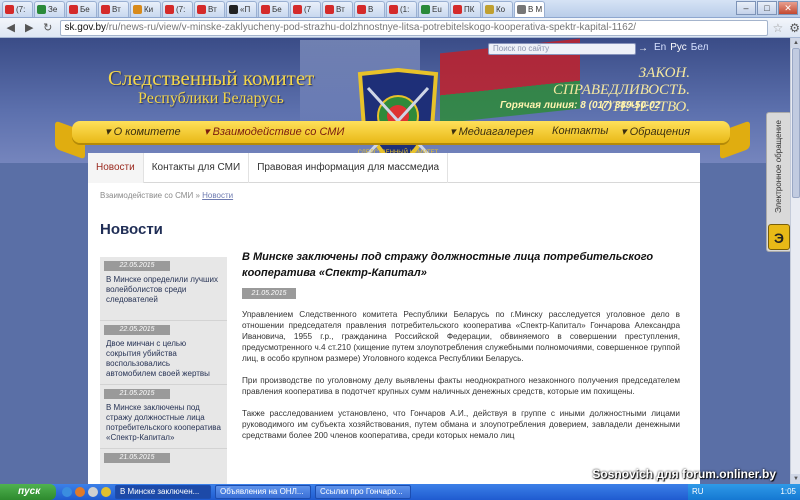 This screenshot has width=800, height=500. I want to click on nav-gallery-label: Медиагалерея, so click(496, 132).